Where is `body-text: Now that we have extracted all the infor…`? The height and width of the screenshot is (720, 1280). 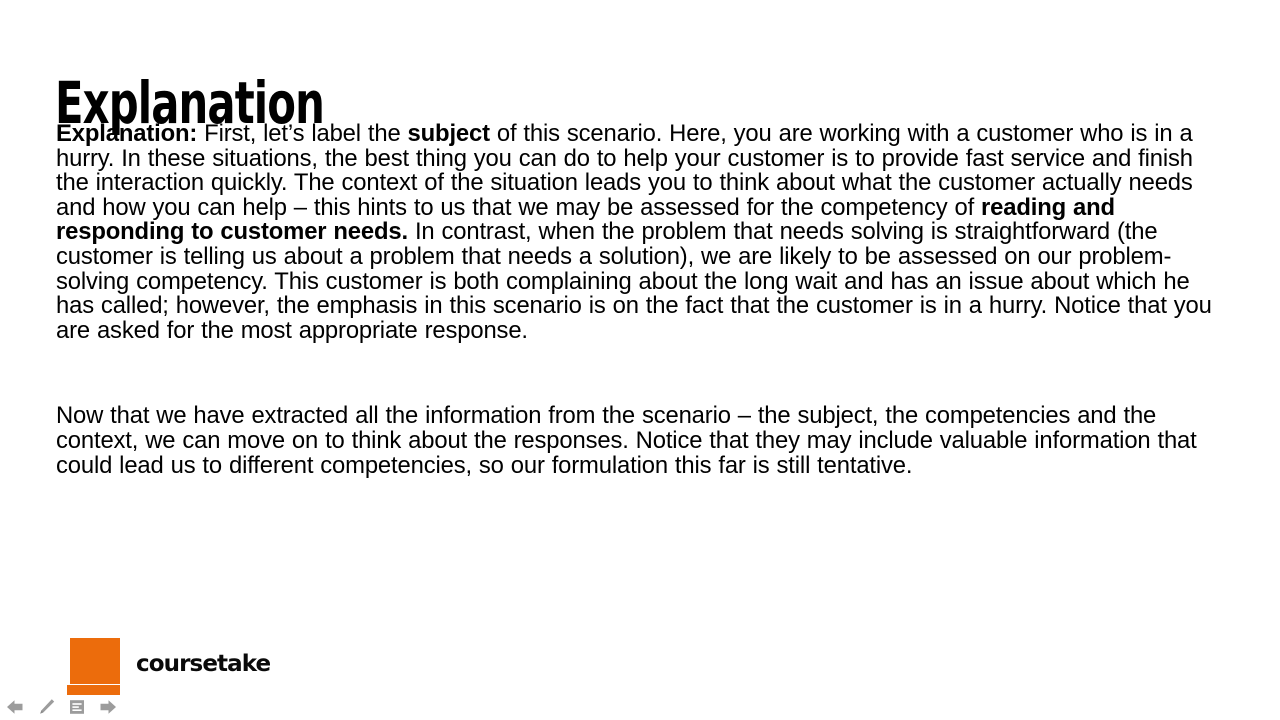 body-text: Now that we have extracted all the infor… is located at coordinates (626, 440).